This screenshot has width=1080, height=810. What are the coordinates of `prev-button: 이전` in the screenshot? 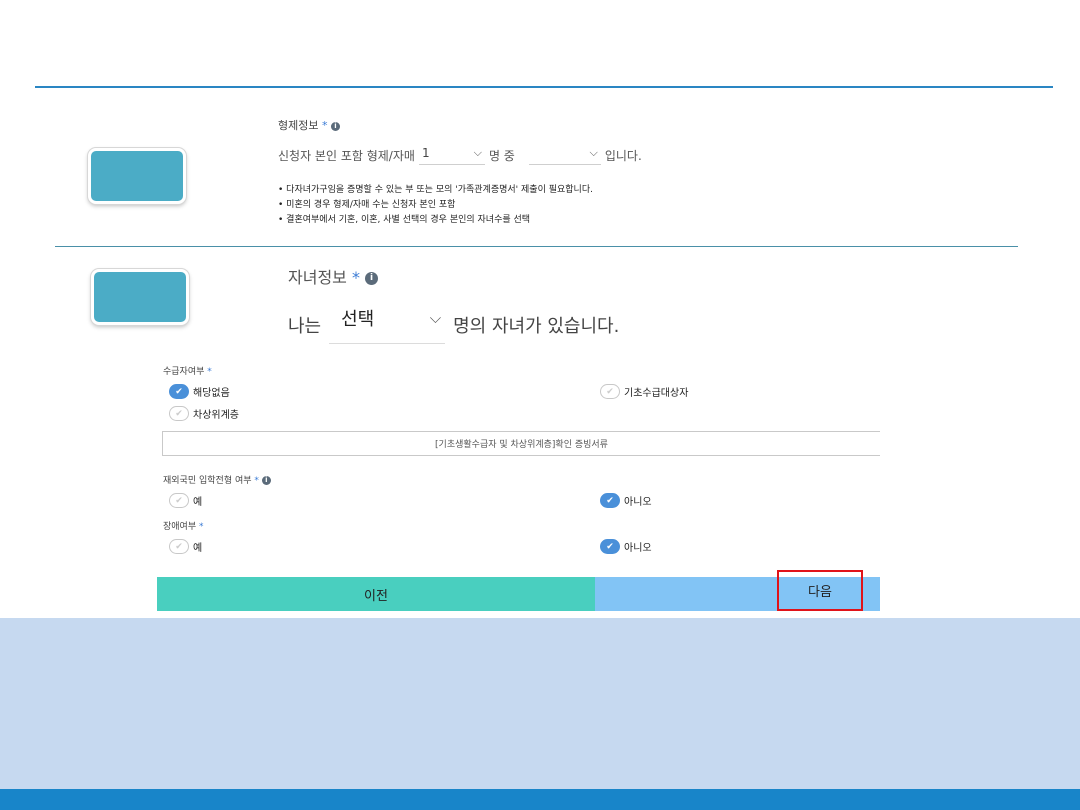 It's located at (376, 594).